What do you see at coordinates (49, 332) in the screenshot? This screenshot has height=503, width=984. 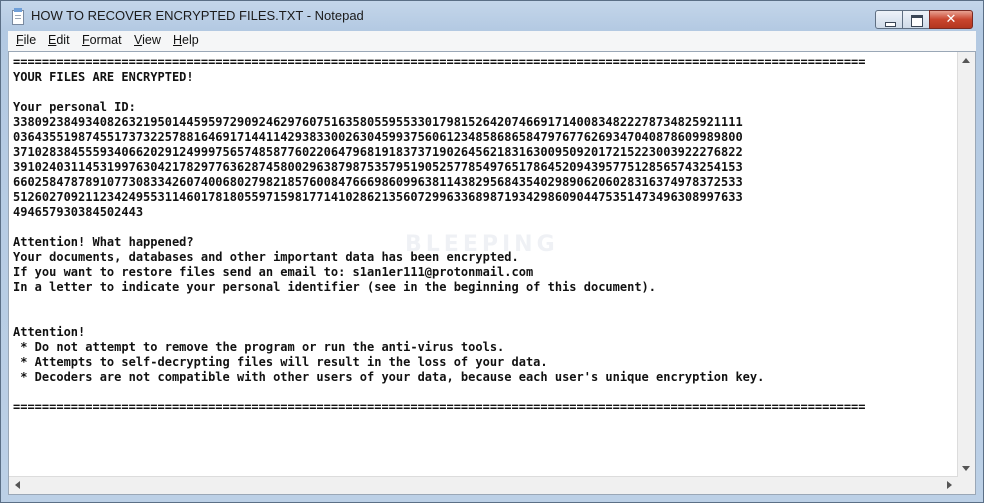 I see `text-line: Attention!` at bounding box center [49, 332].